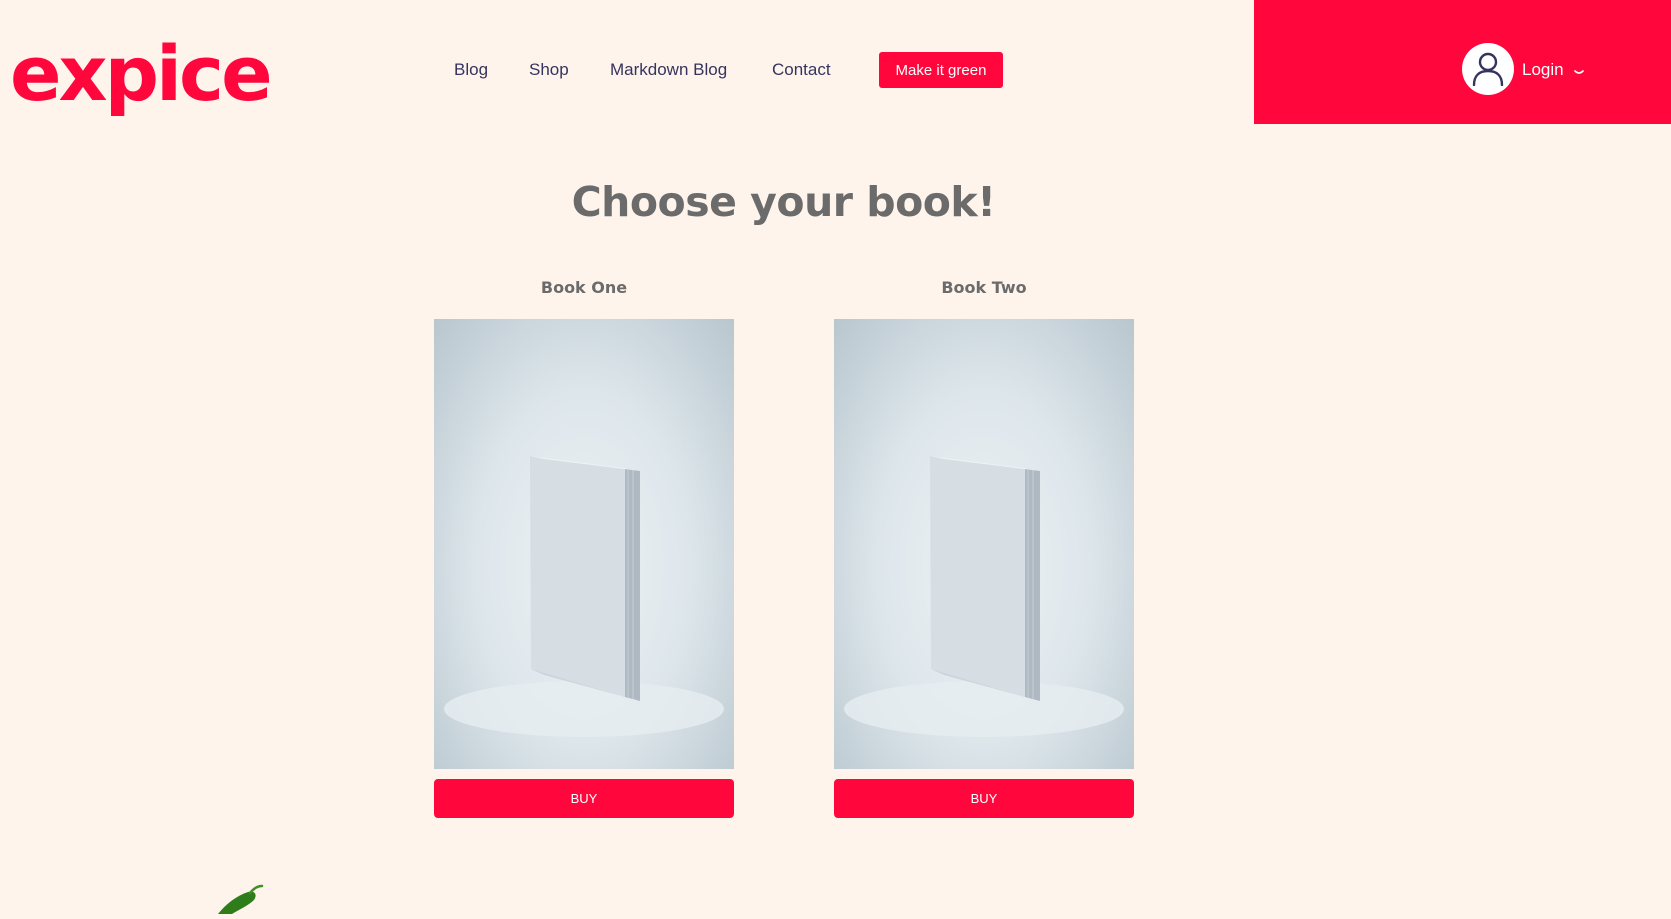 The height and width of the screenshot is (919, 1671). I want to click on user-avatar, so click(1488, 69).